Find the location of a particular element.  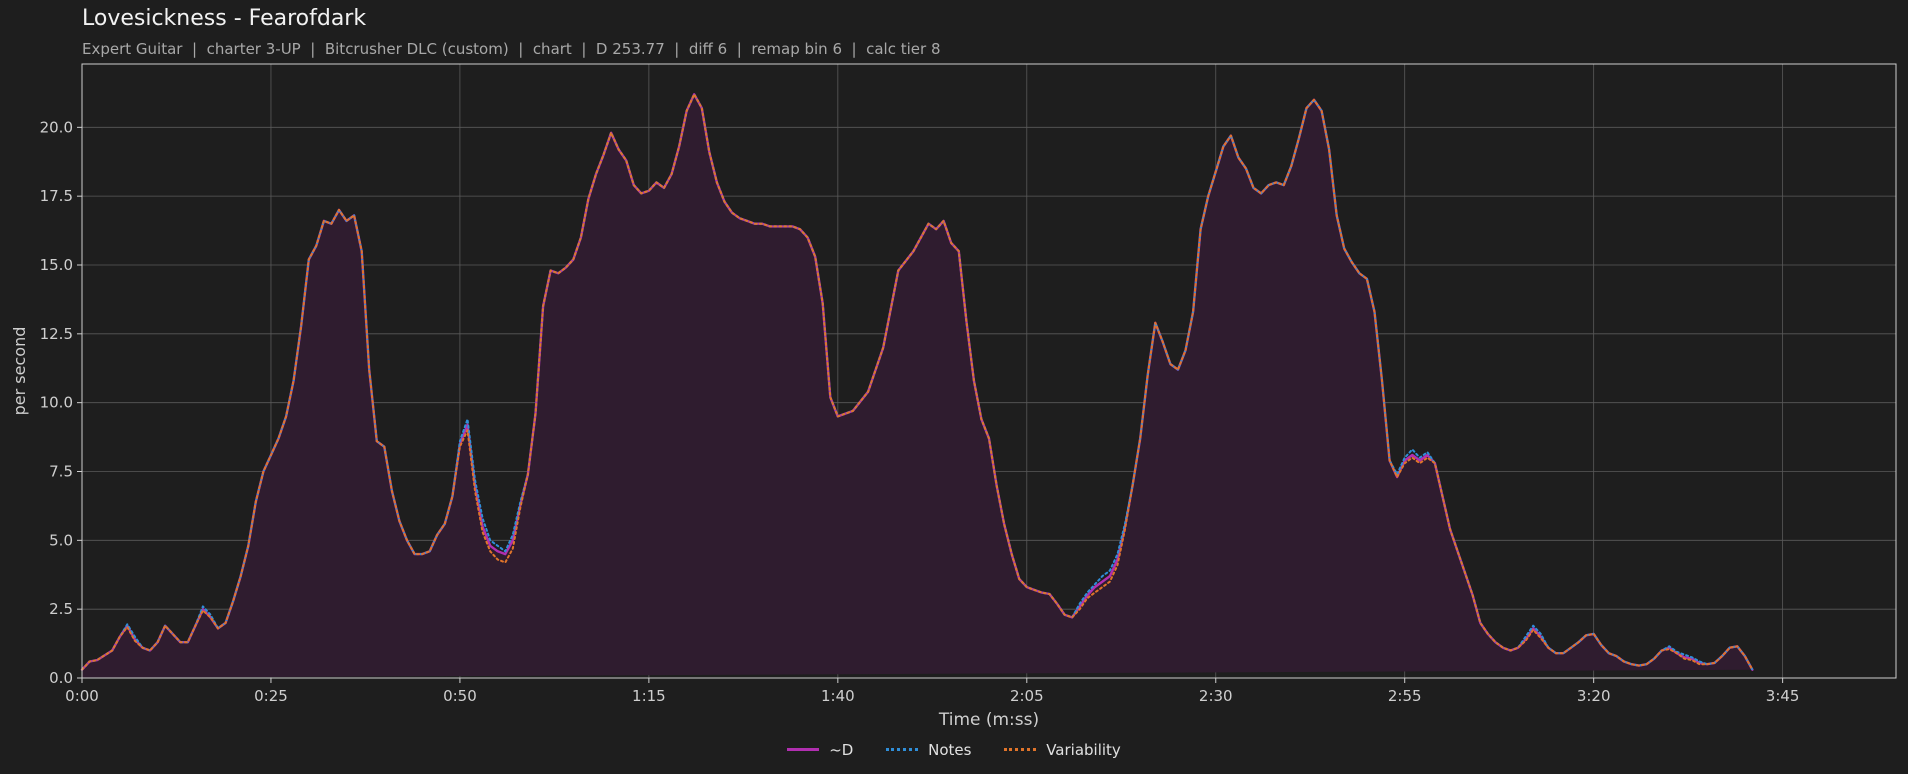

x-tick-label: 0:25 is located at coordinates (271, 696).